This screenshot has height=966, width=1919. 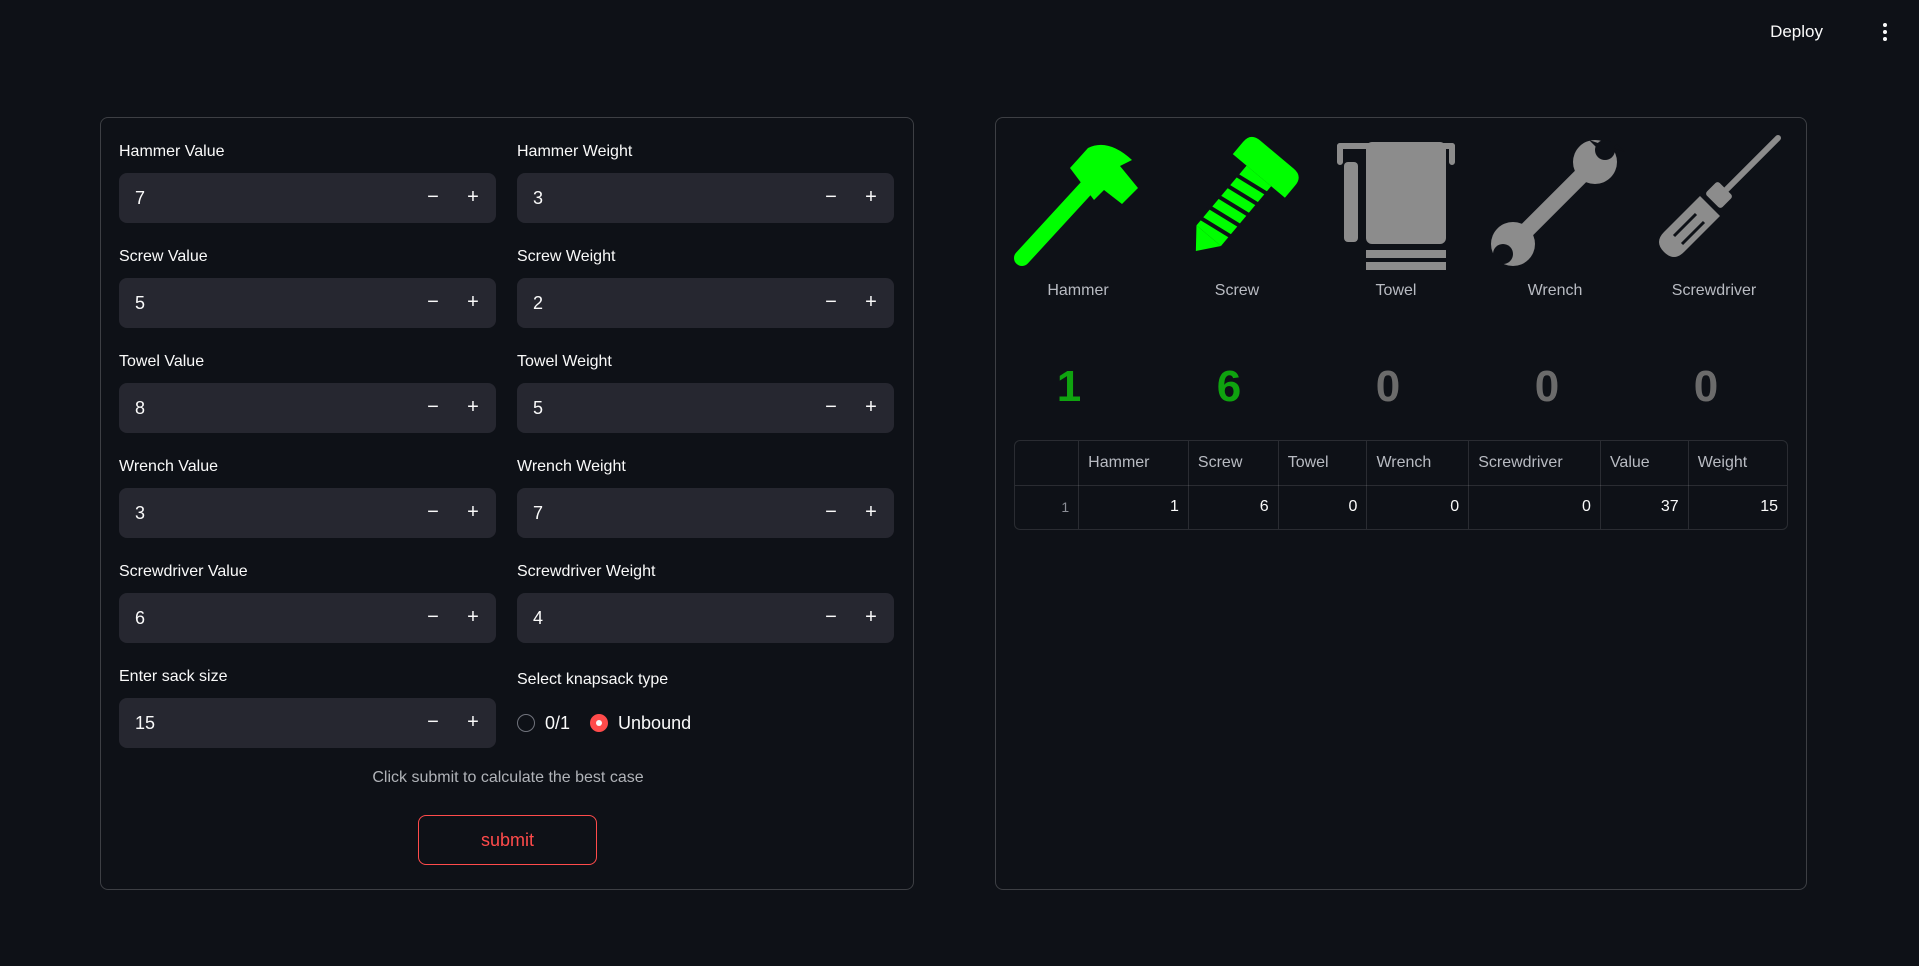 What do you see at coordinates (173, 676) in the screenshot?
I see `field-label: Enter sack size` at bounding box center [173, 676].